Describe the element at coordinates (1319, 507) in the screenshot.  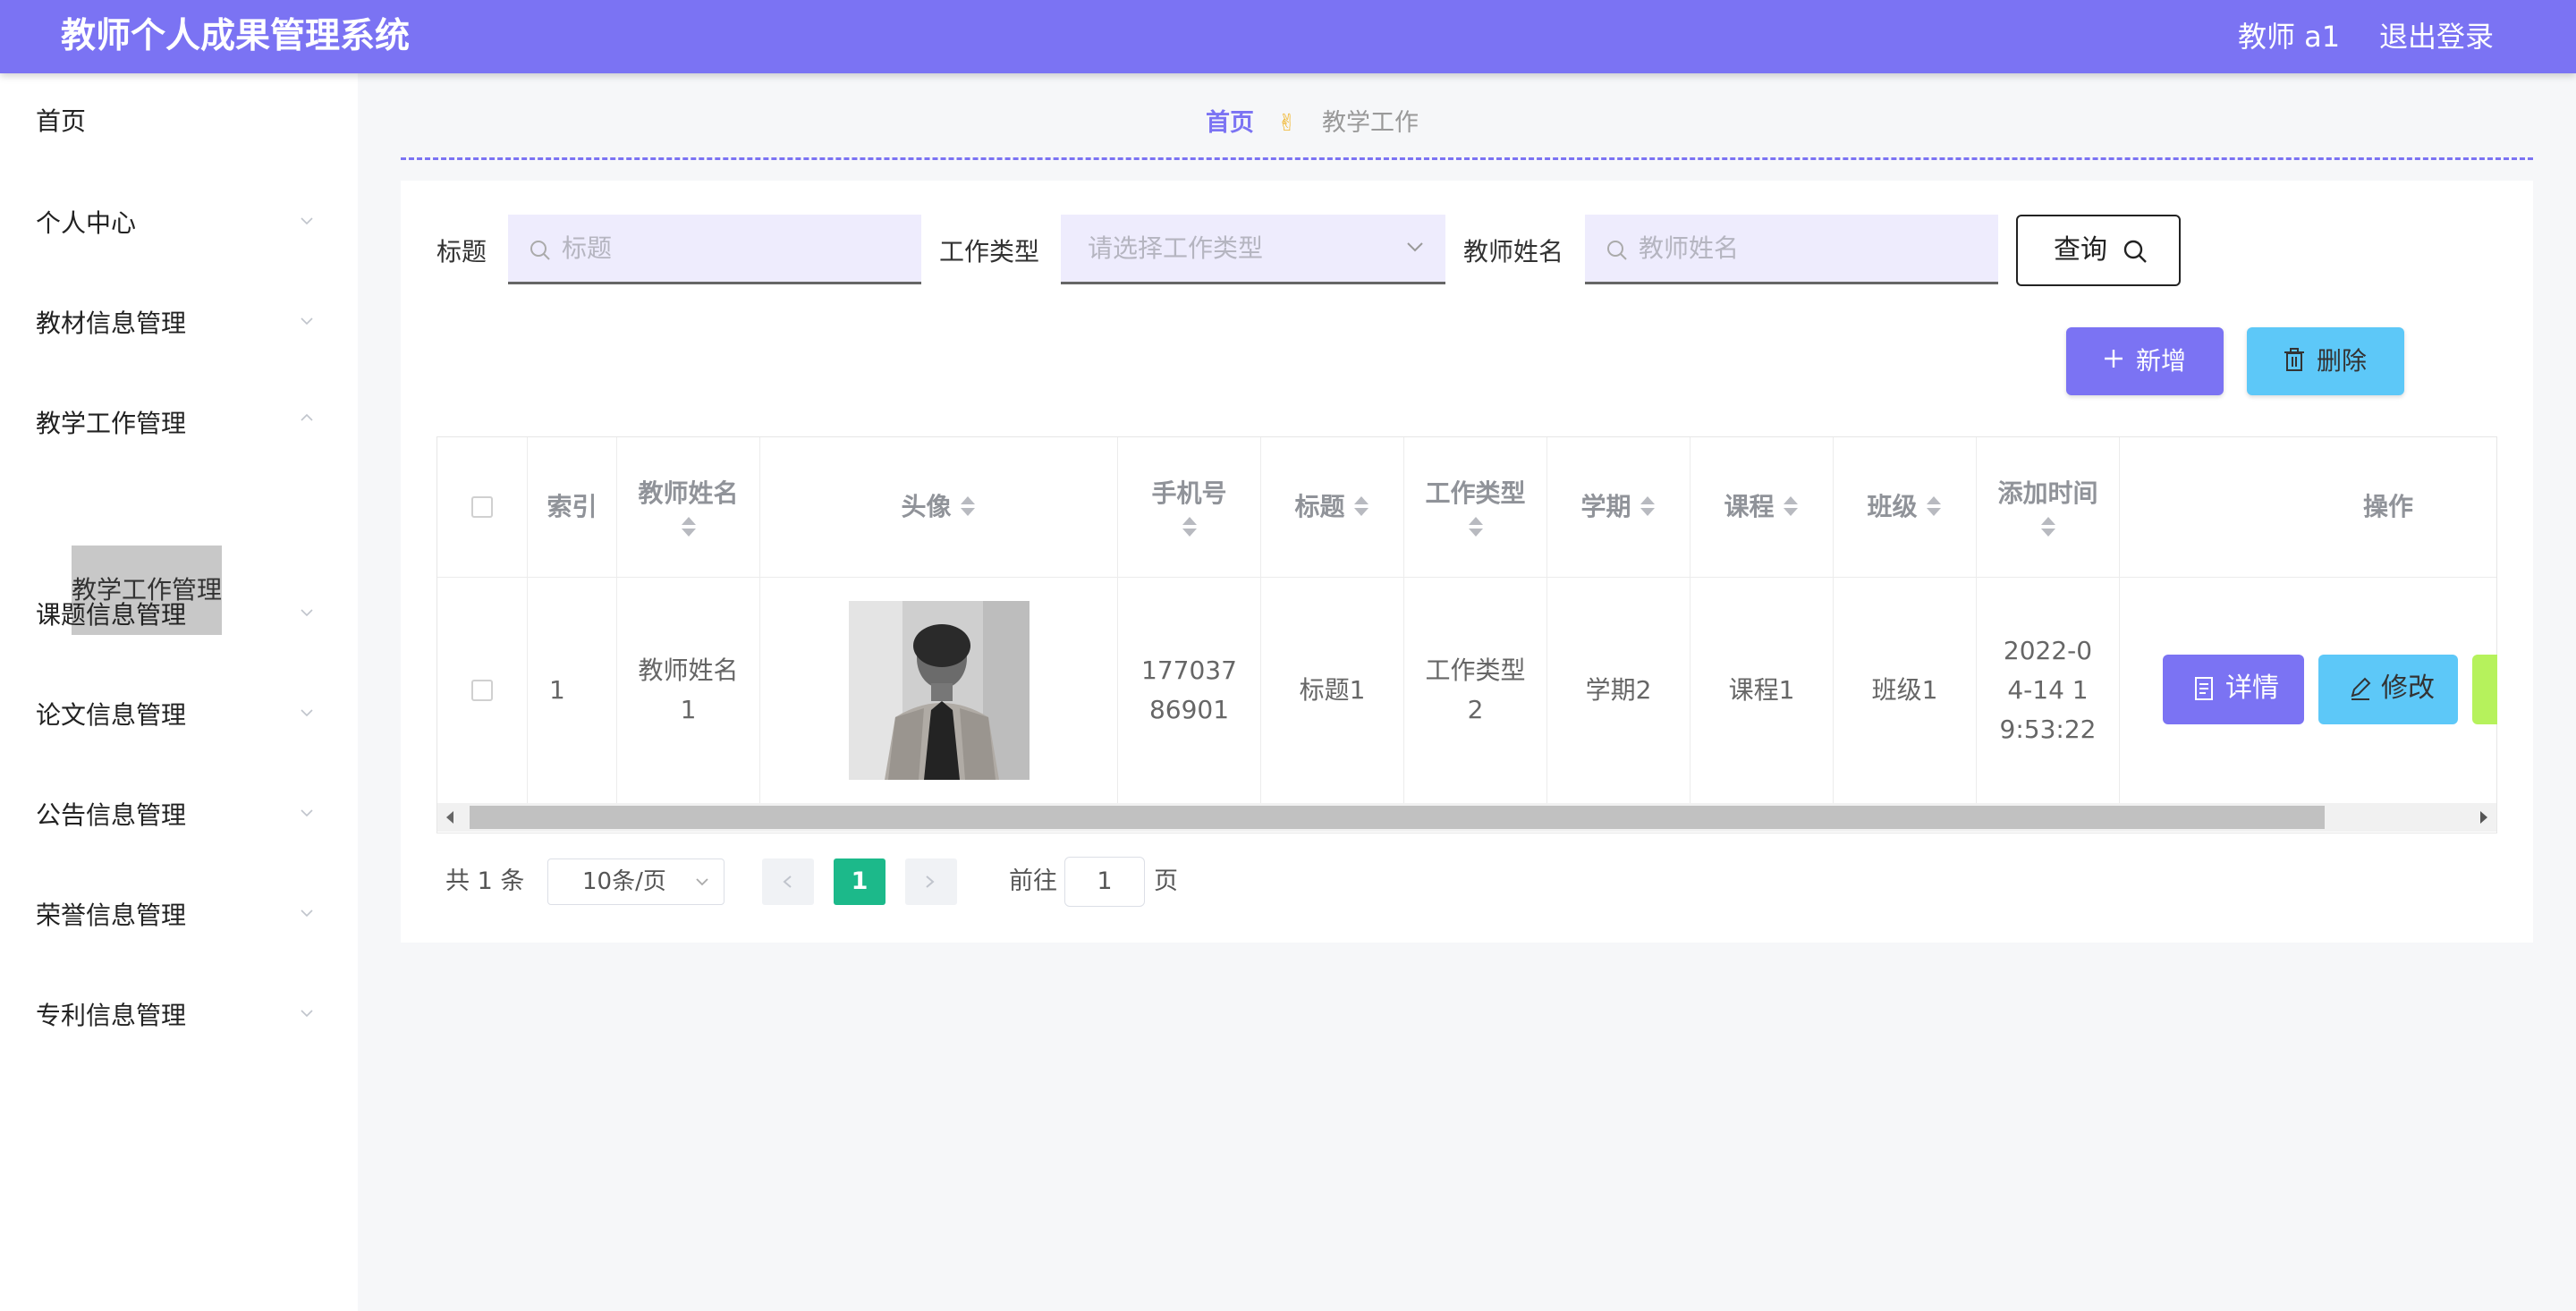
I see `column-header-label: 标题` at that location.